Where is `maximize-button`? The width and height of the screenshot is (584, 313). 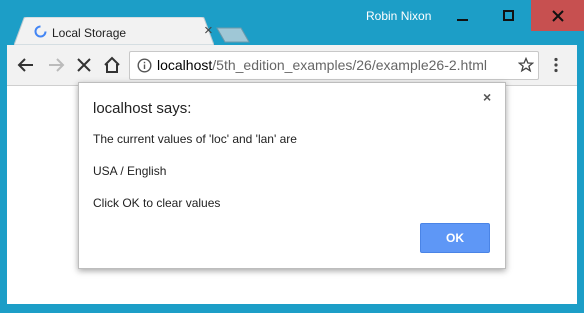
maximize-button is located at coordinates (508, 15).